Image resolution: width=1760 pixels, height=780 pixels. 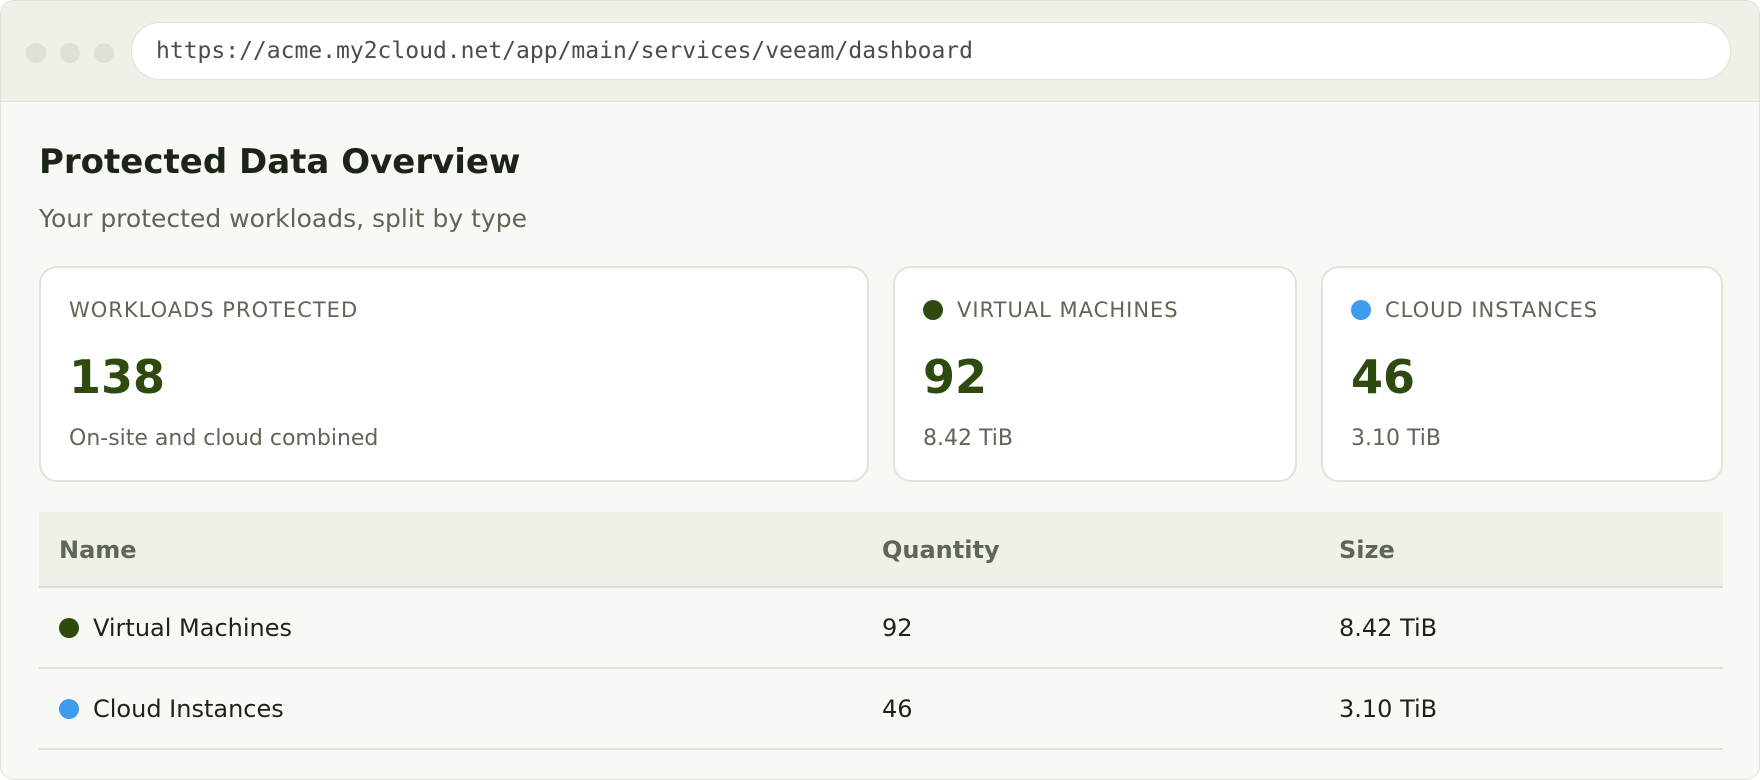 What do you see at coordinates (1367, 550) in the screenshot?
I see `column-header-size: Size` at bounding box center [1367, 550].